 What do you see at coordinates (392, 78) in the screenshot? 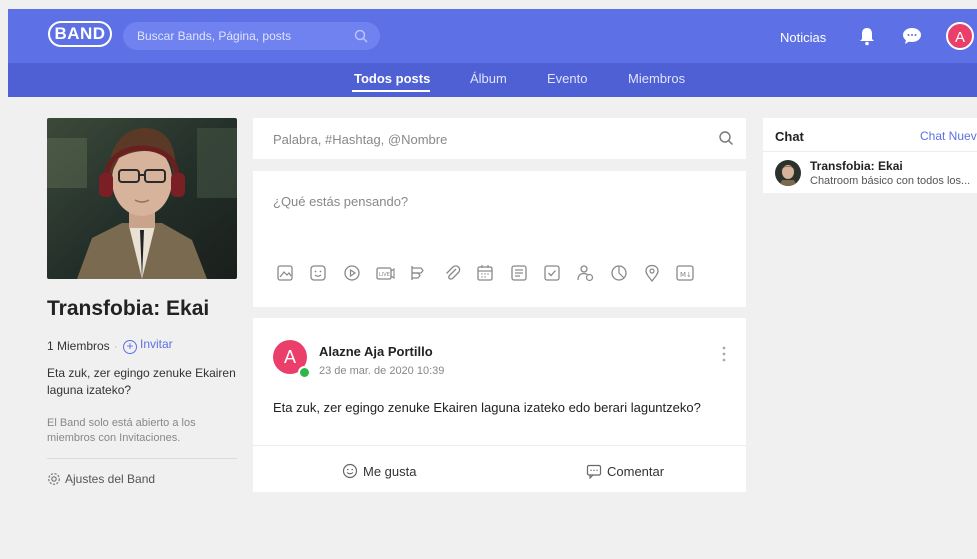
I see `tab-all-posts: Todos posts` at bounding box center [392, 78].